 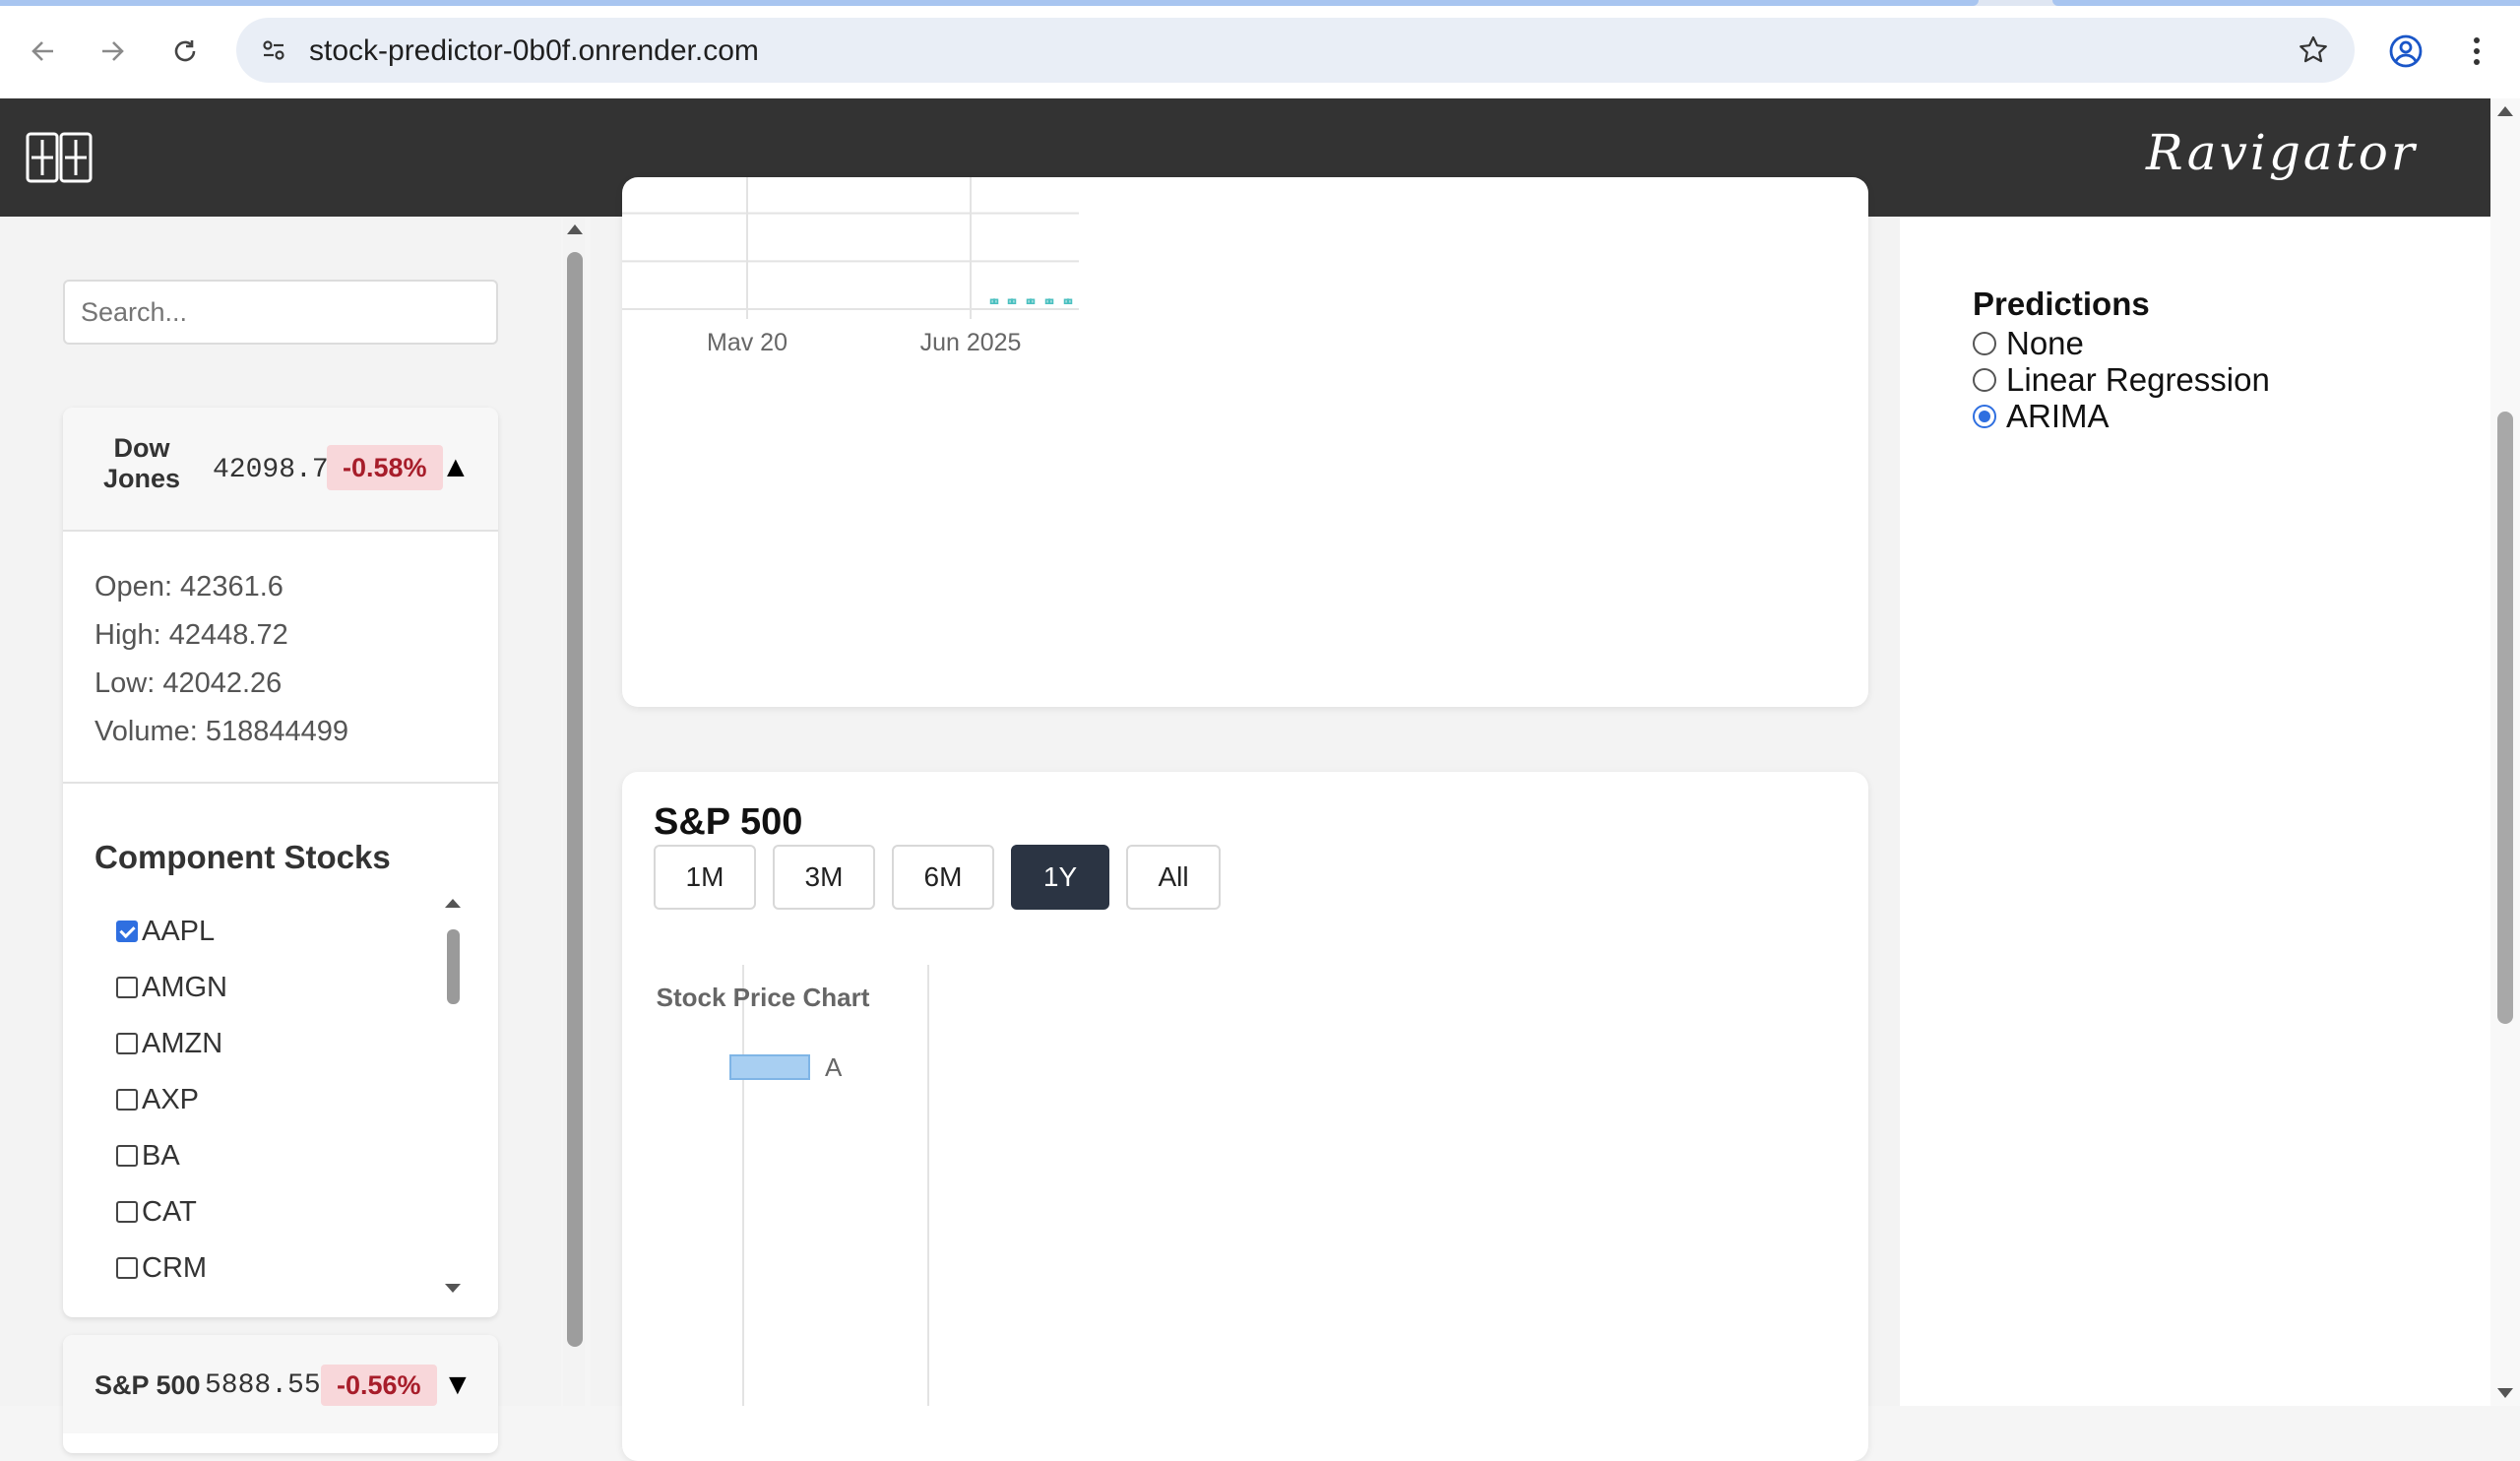 What do you see at coordinates (457, 1385) in the screenshot?
I see `expand-toggle-icon: ▼` at bounding box center [457, 1385].